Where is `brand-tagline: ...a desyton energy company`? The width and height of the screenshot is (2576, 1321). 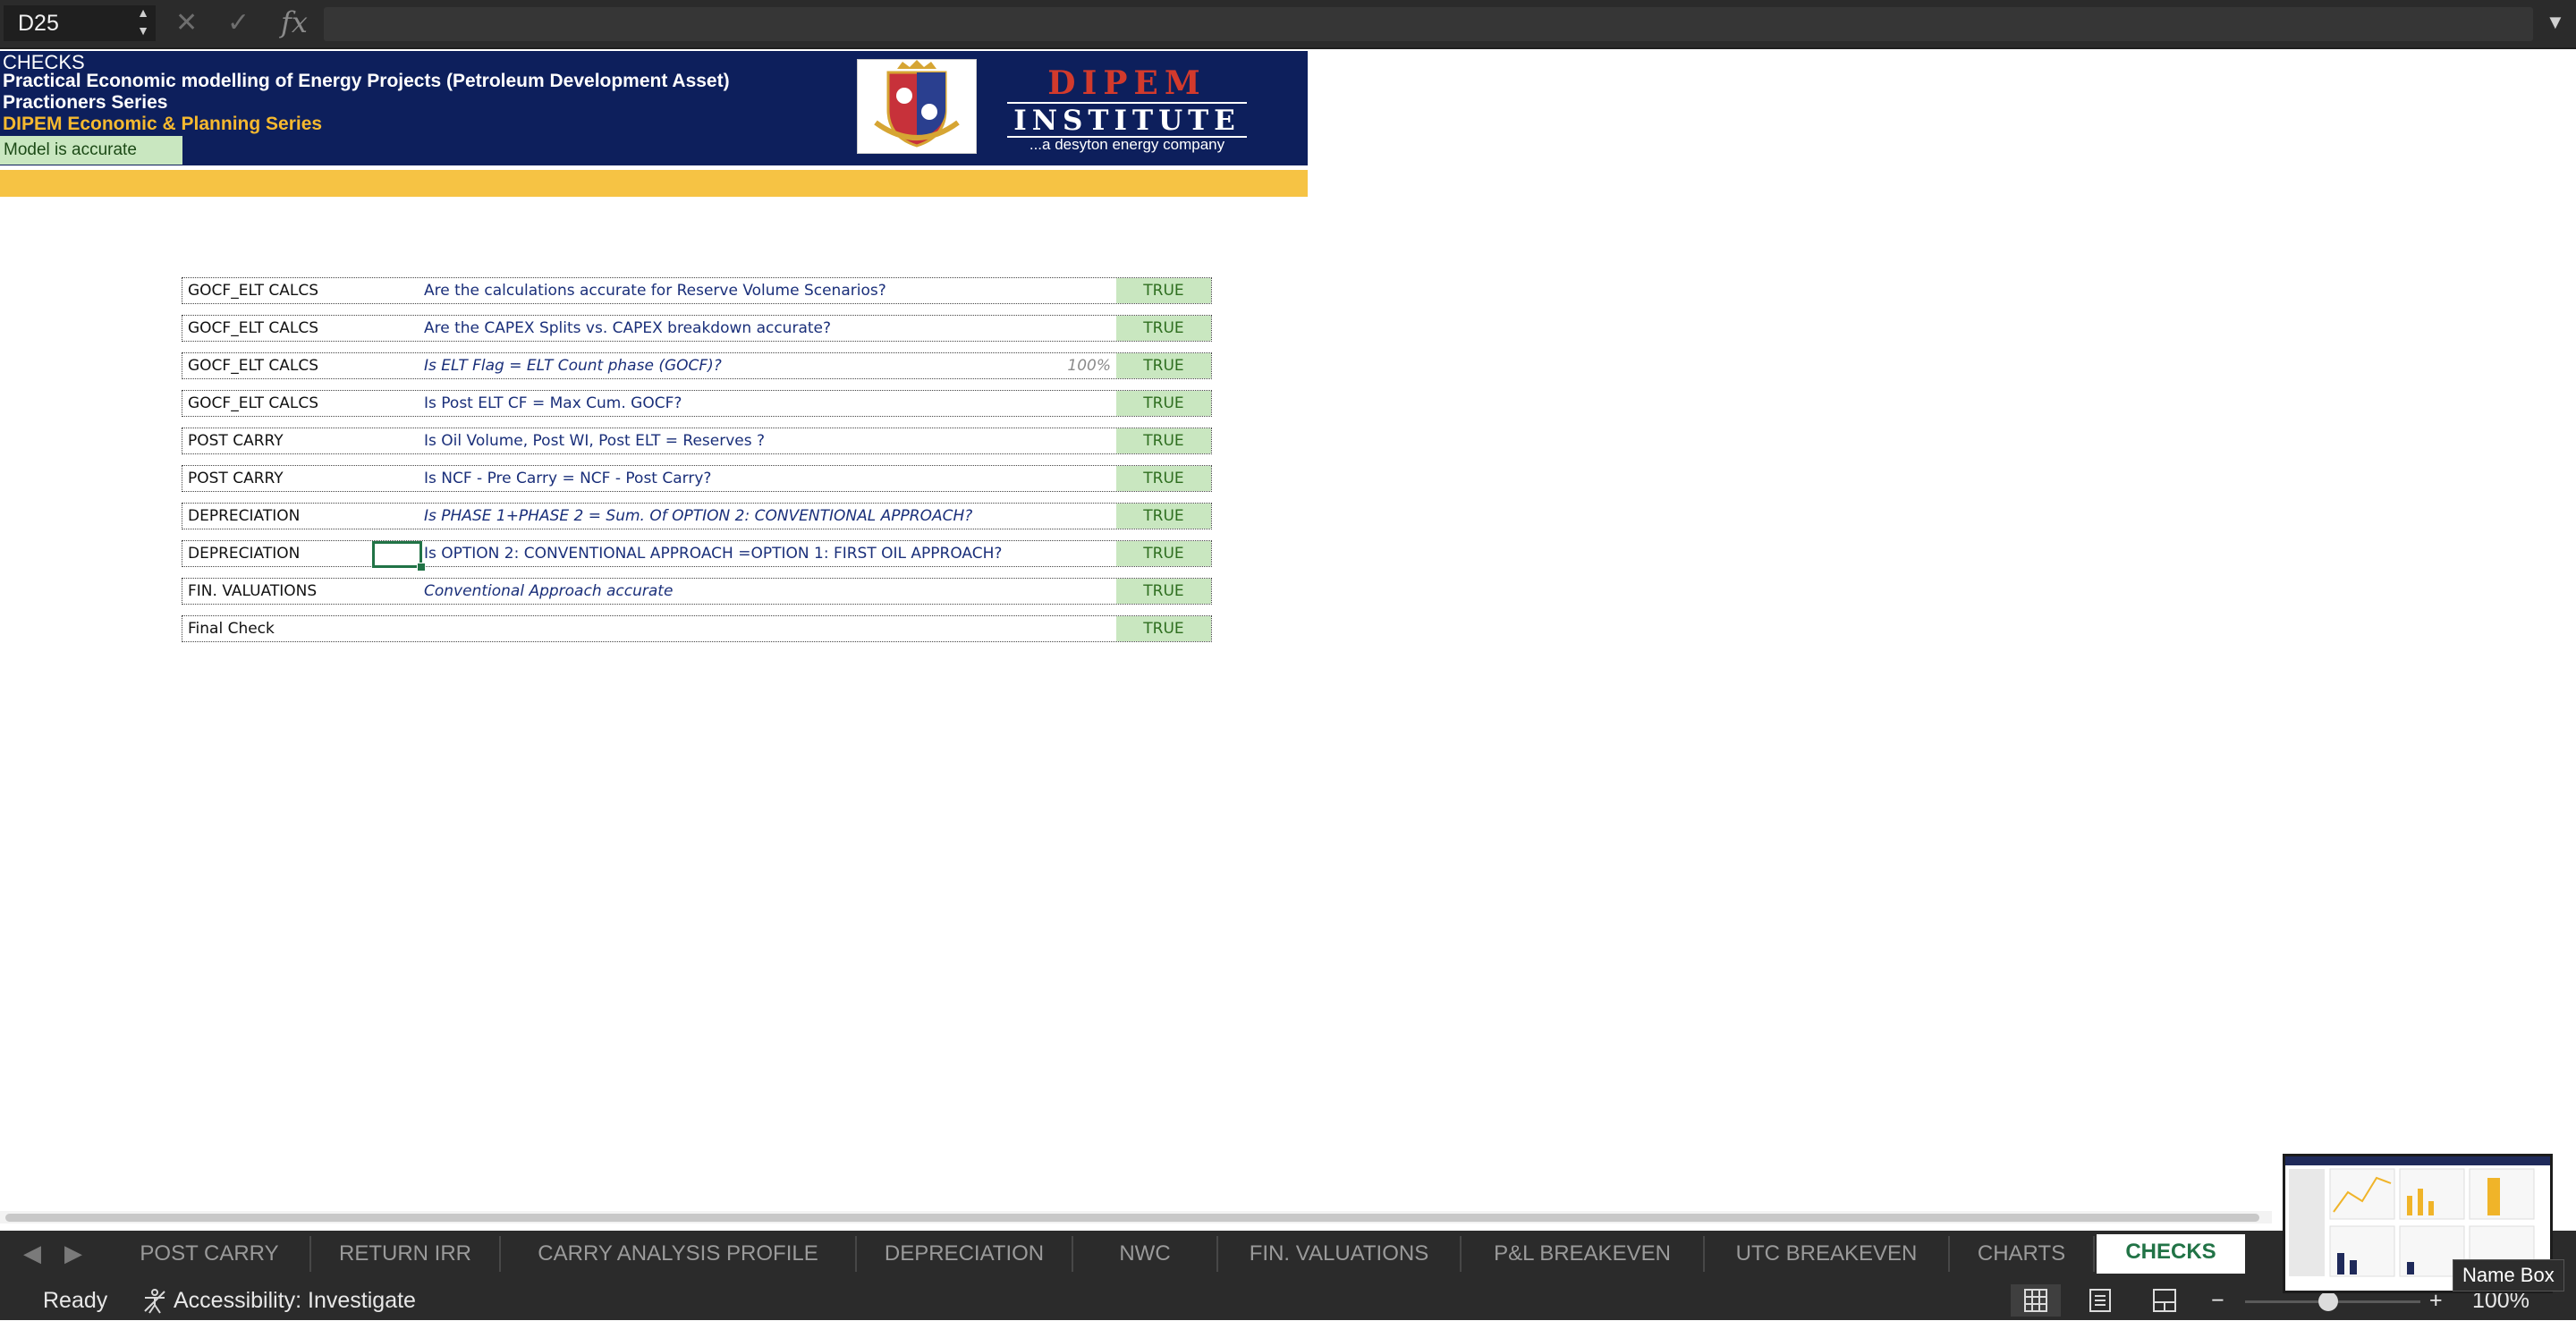 brand-tagline: ...a desyton energy company is located at coordinates (1127, 144).